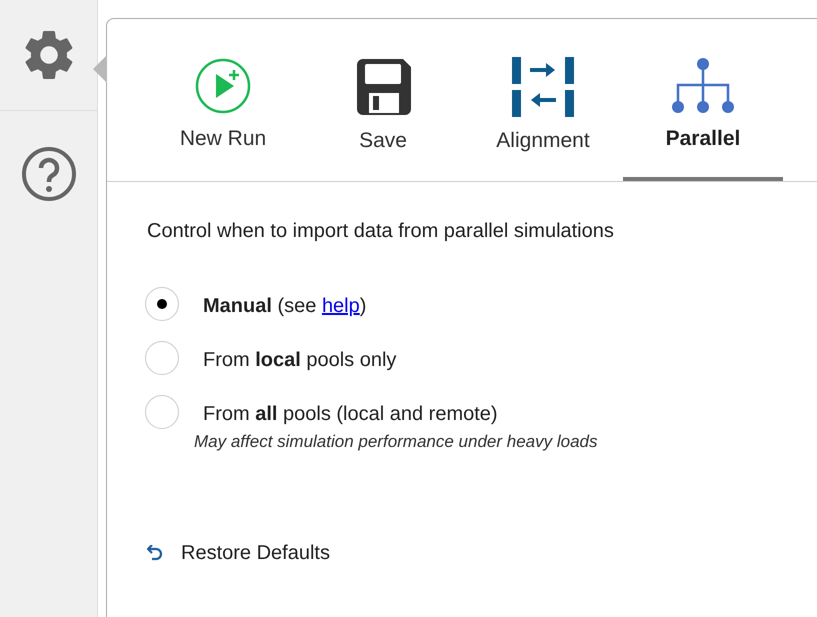 This screenshot has height=617, width=817. Describe the element at coordinates (396, 442) in the screenshot. I see `option-note: May affect simulation performance under heavy loads` at that location.